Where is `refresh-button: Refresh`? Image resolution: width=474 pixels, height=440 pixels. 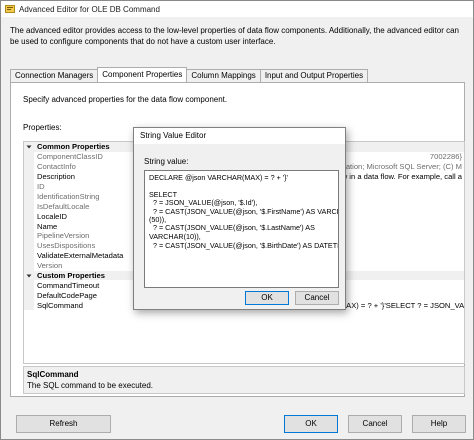
refresh-button: Refresh is located at coordinates (63, 424).